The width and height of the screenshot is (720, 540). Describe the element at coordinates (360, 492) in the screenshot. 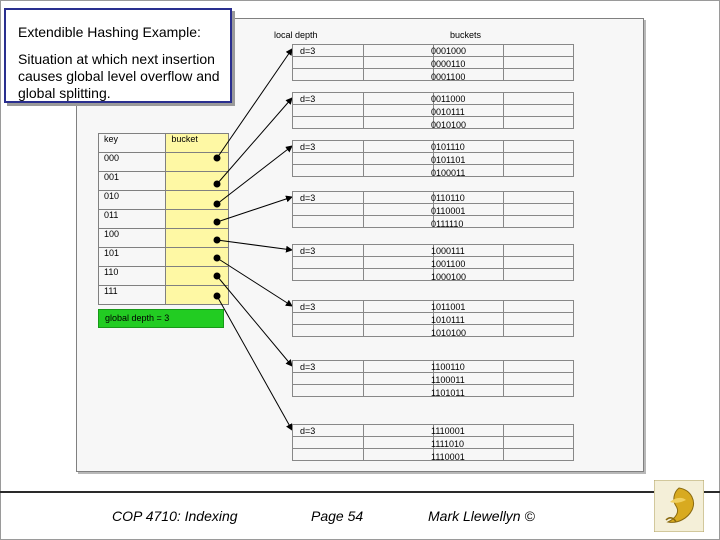

I see `footer-divider` at that location.